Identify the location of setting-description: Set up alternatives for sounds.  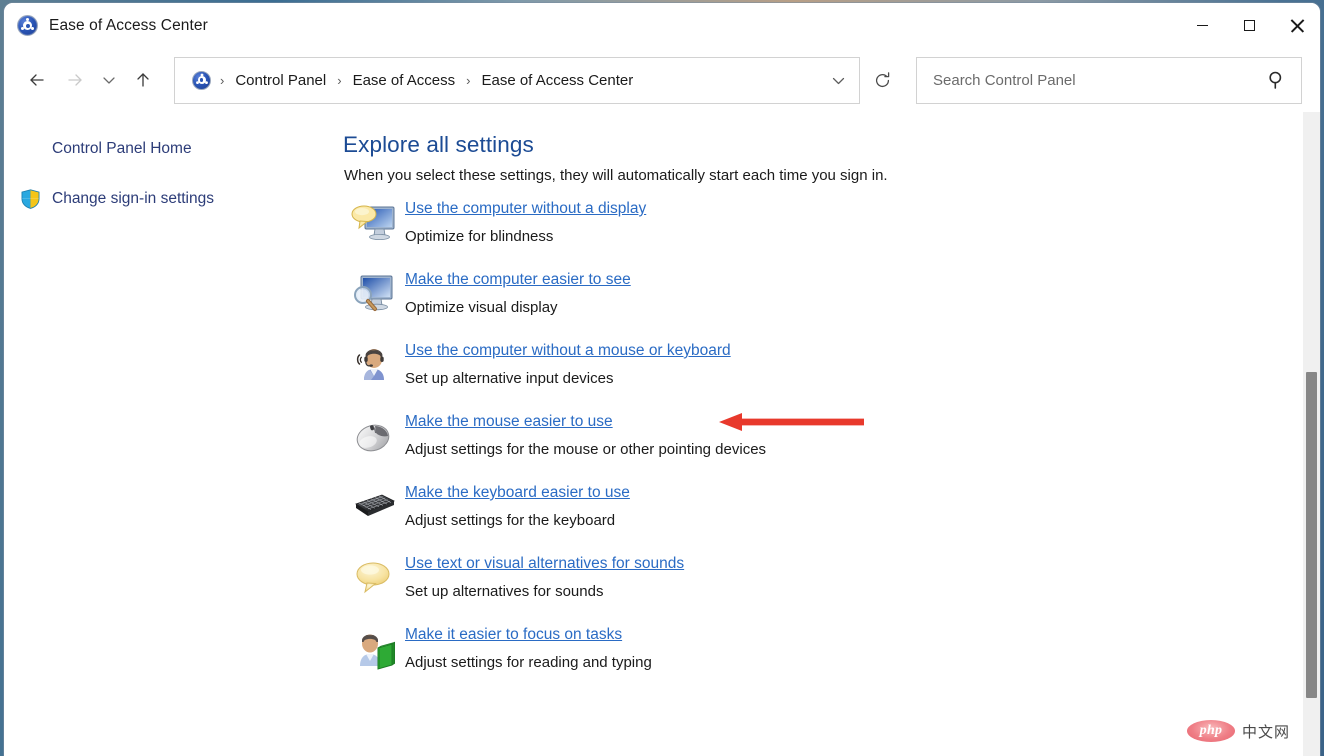
(504, 591).